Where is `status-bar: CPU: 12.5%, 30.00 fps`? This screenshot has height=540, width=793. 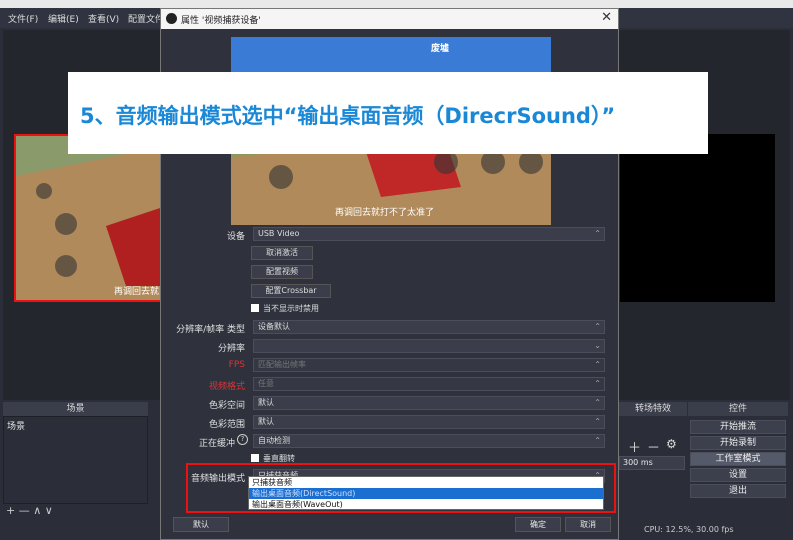 status-bar: CPU: 12.5%, 30.00 fps is located at coordinates (689, 529).